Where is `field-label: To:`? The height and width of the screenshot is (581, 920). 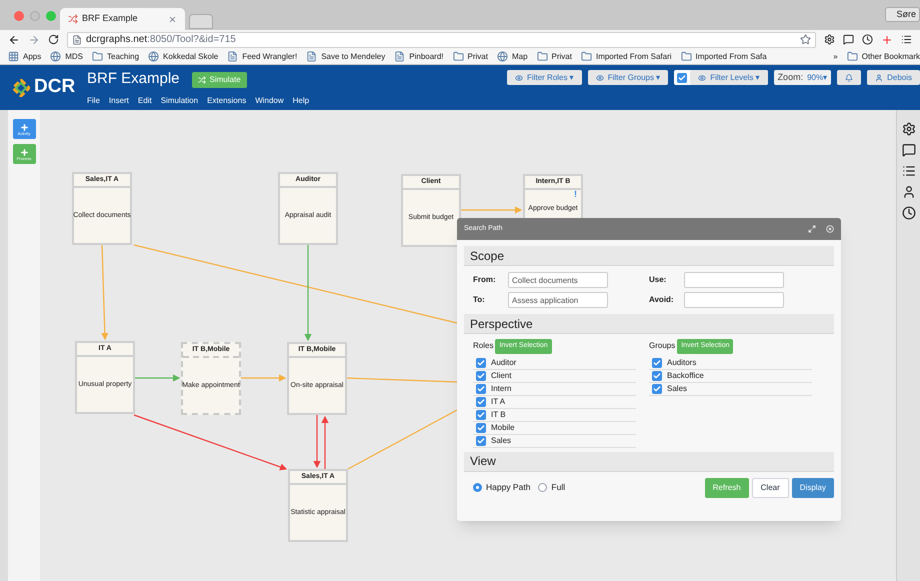 field-label: To: is located at coordinates (479, 300).